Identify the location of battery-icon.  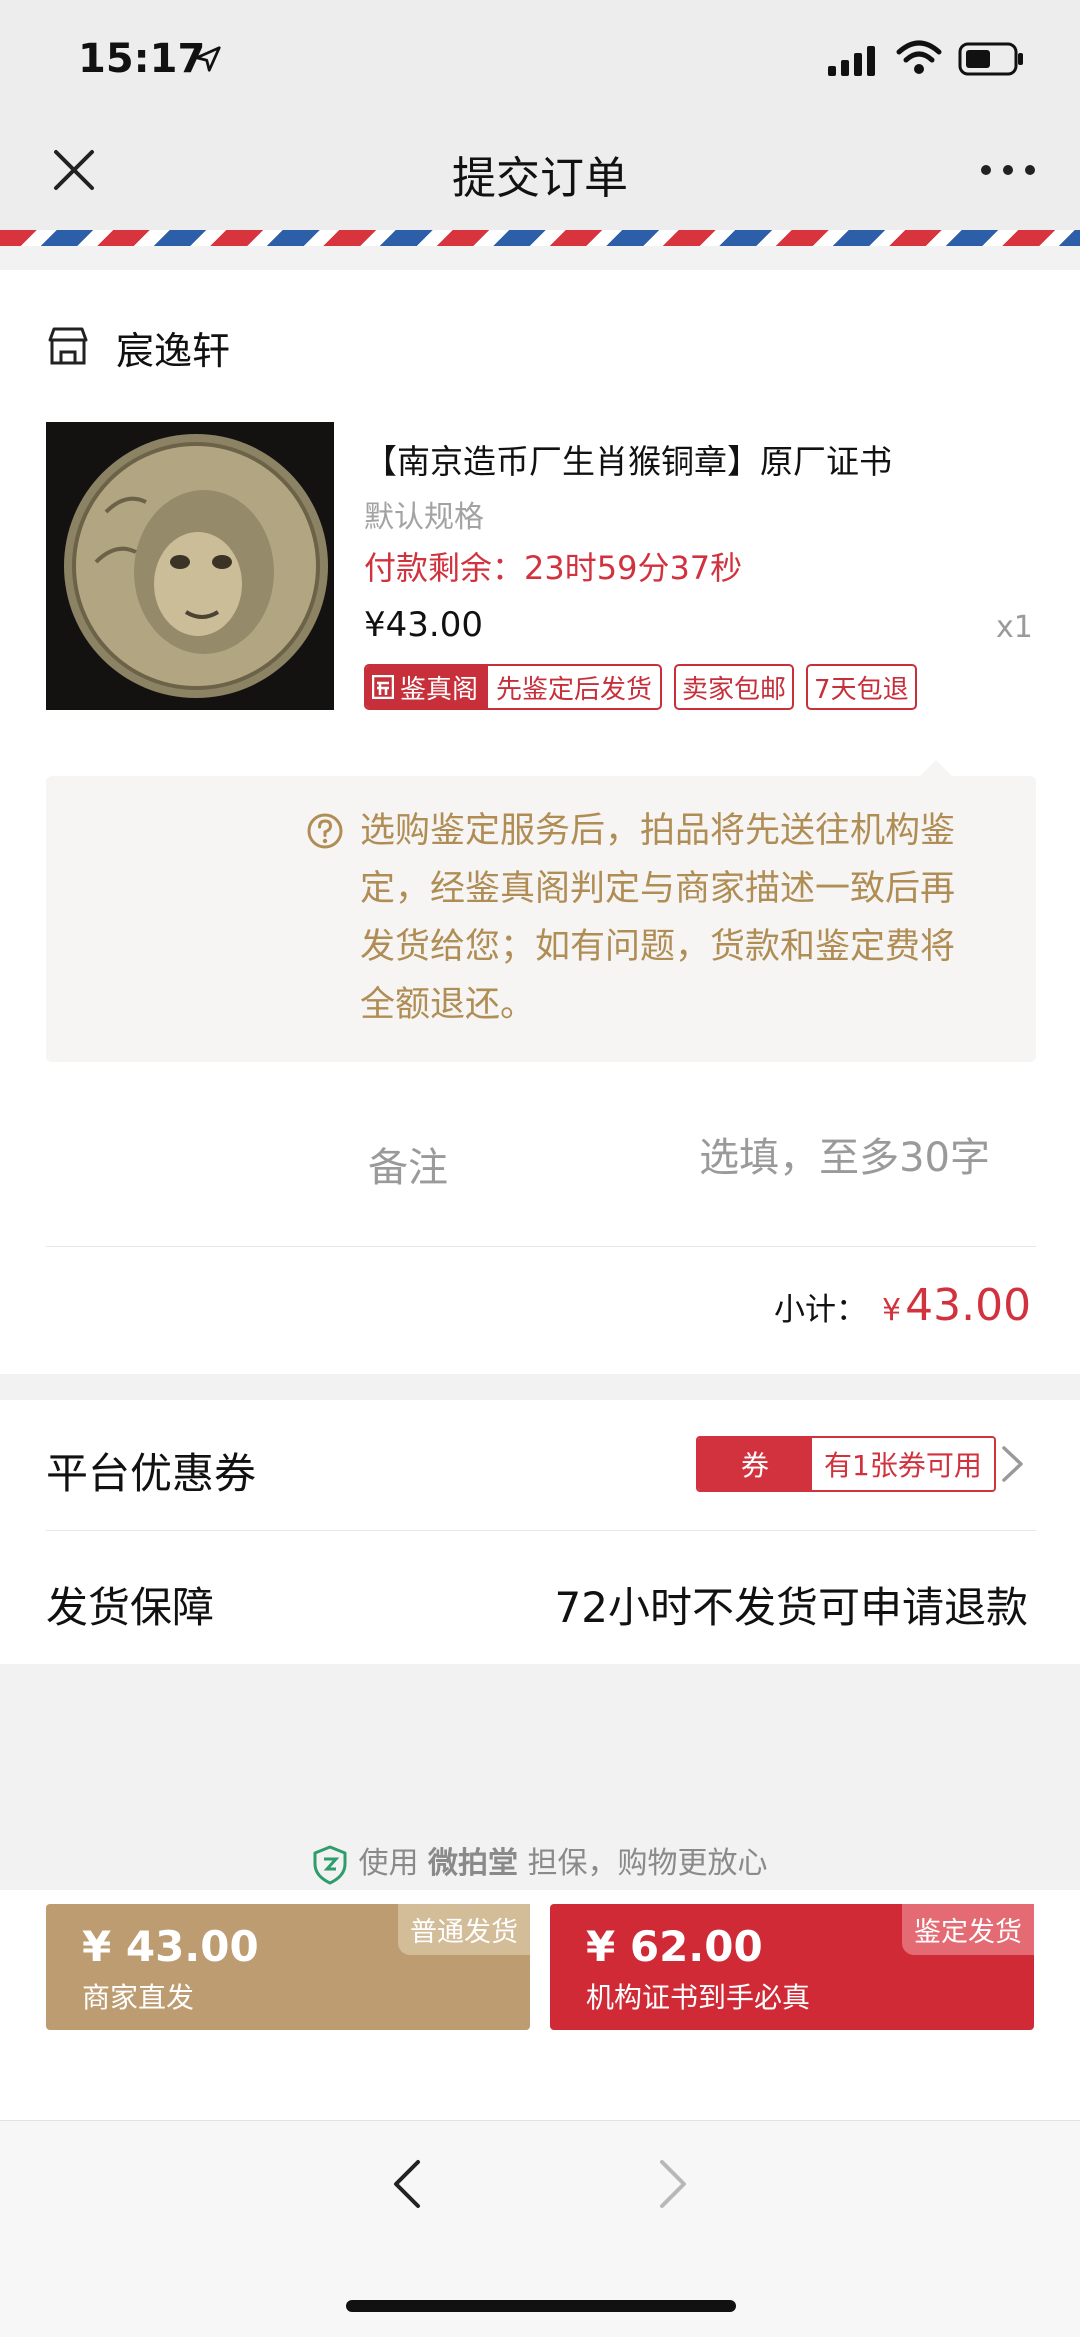
(990, 59).